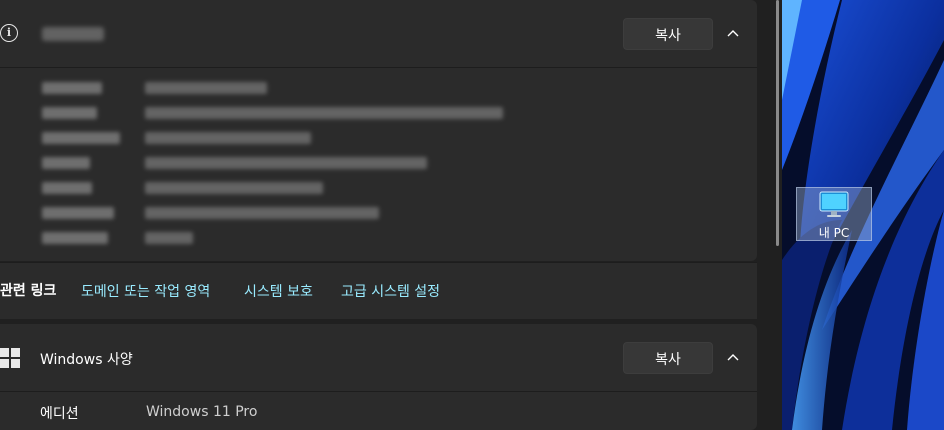 This screenshot has width=944, height=430. What do you see at coordinates (378, 33) in the screenshot?
I see `device-specs-header: i 복사` at bounding box center [378, 33].